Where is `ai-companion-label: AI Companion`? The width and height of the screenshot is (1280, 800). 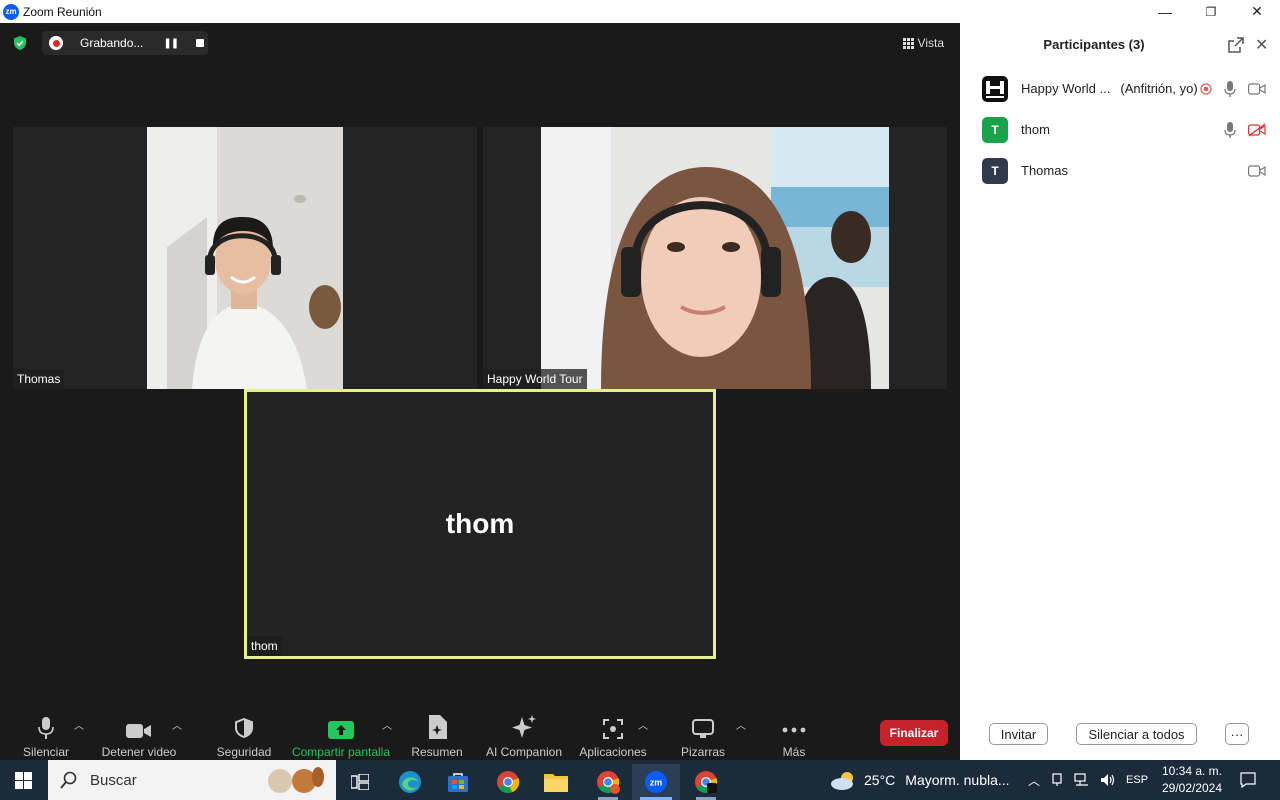
ai-companion-label: AI Companion is located at coordinates (524, 752).